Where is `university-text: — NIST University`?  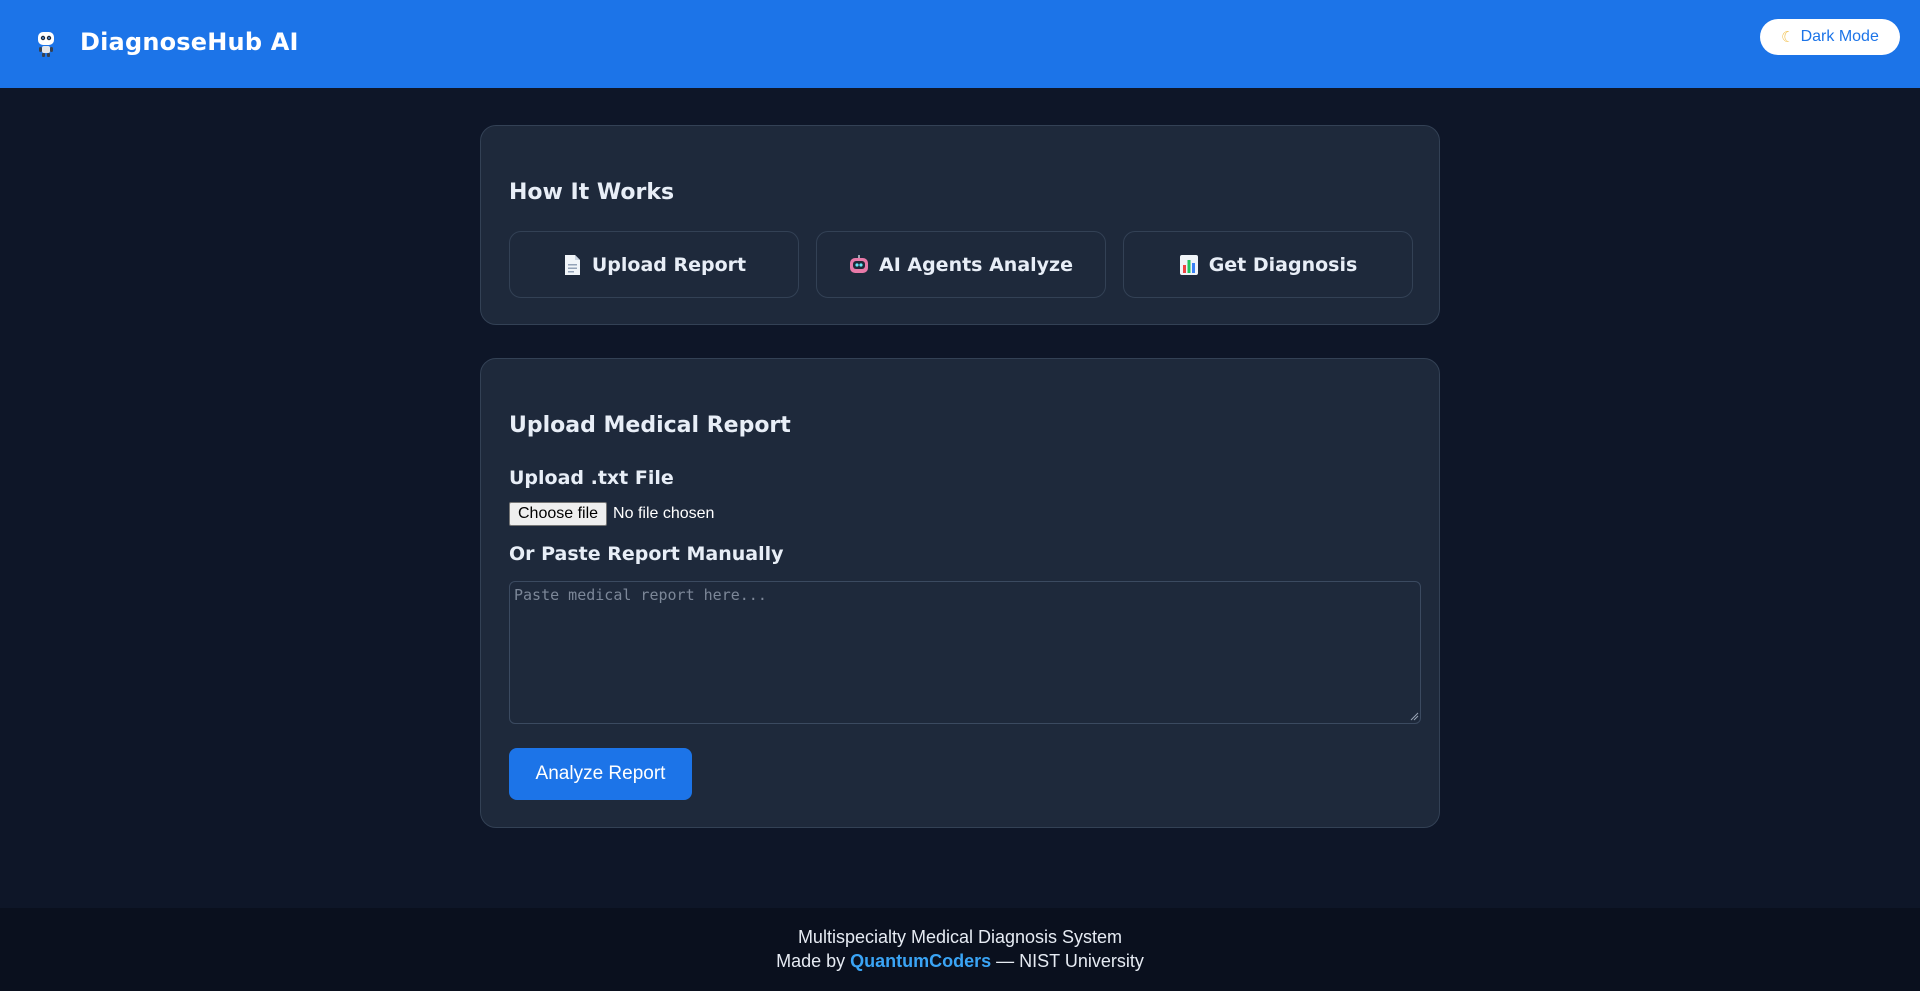 university-text: — NIST University is located at coordinates (1067, 961).